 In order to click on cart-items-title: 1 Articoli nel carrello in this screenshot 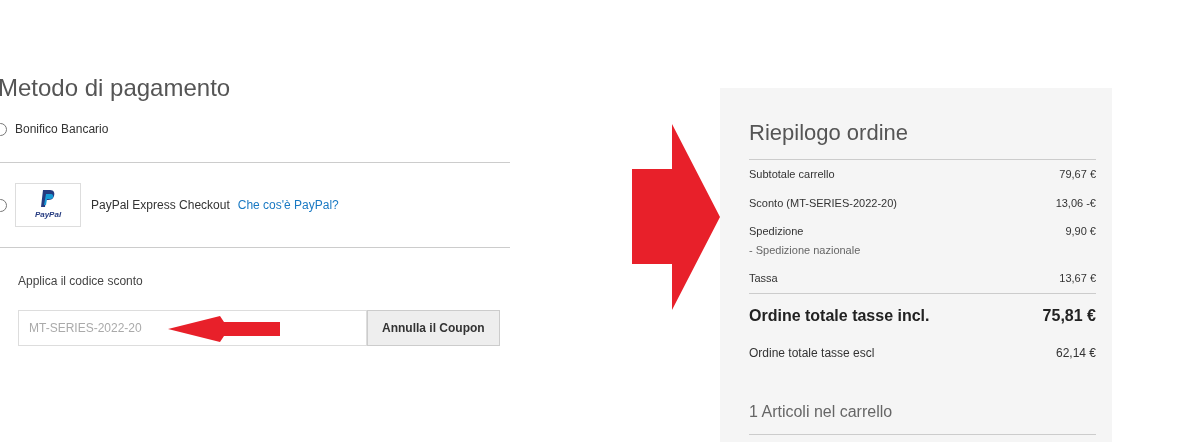, I will do `click(922, 417)`.